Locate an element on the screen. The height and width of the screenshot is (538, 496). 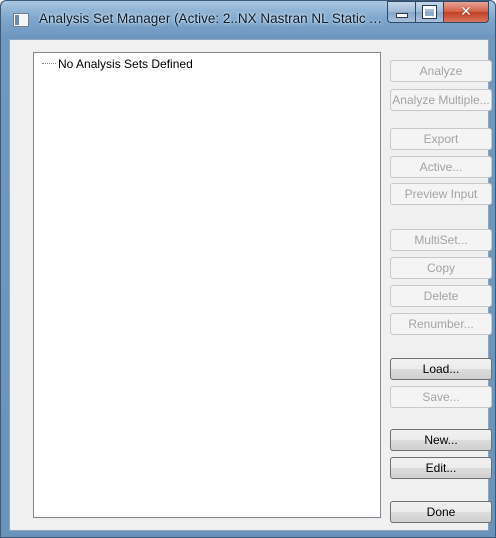
maximize-icon is located at coordinates (429, 12).